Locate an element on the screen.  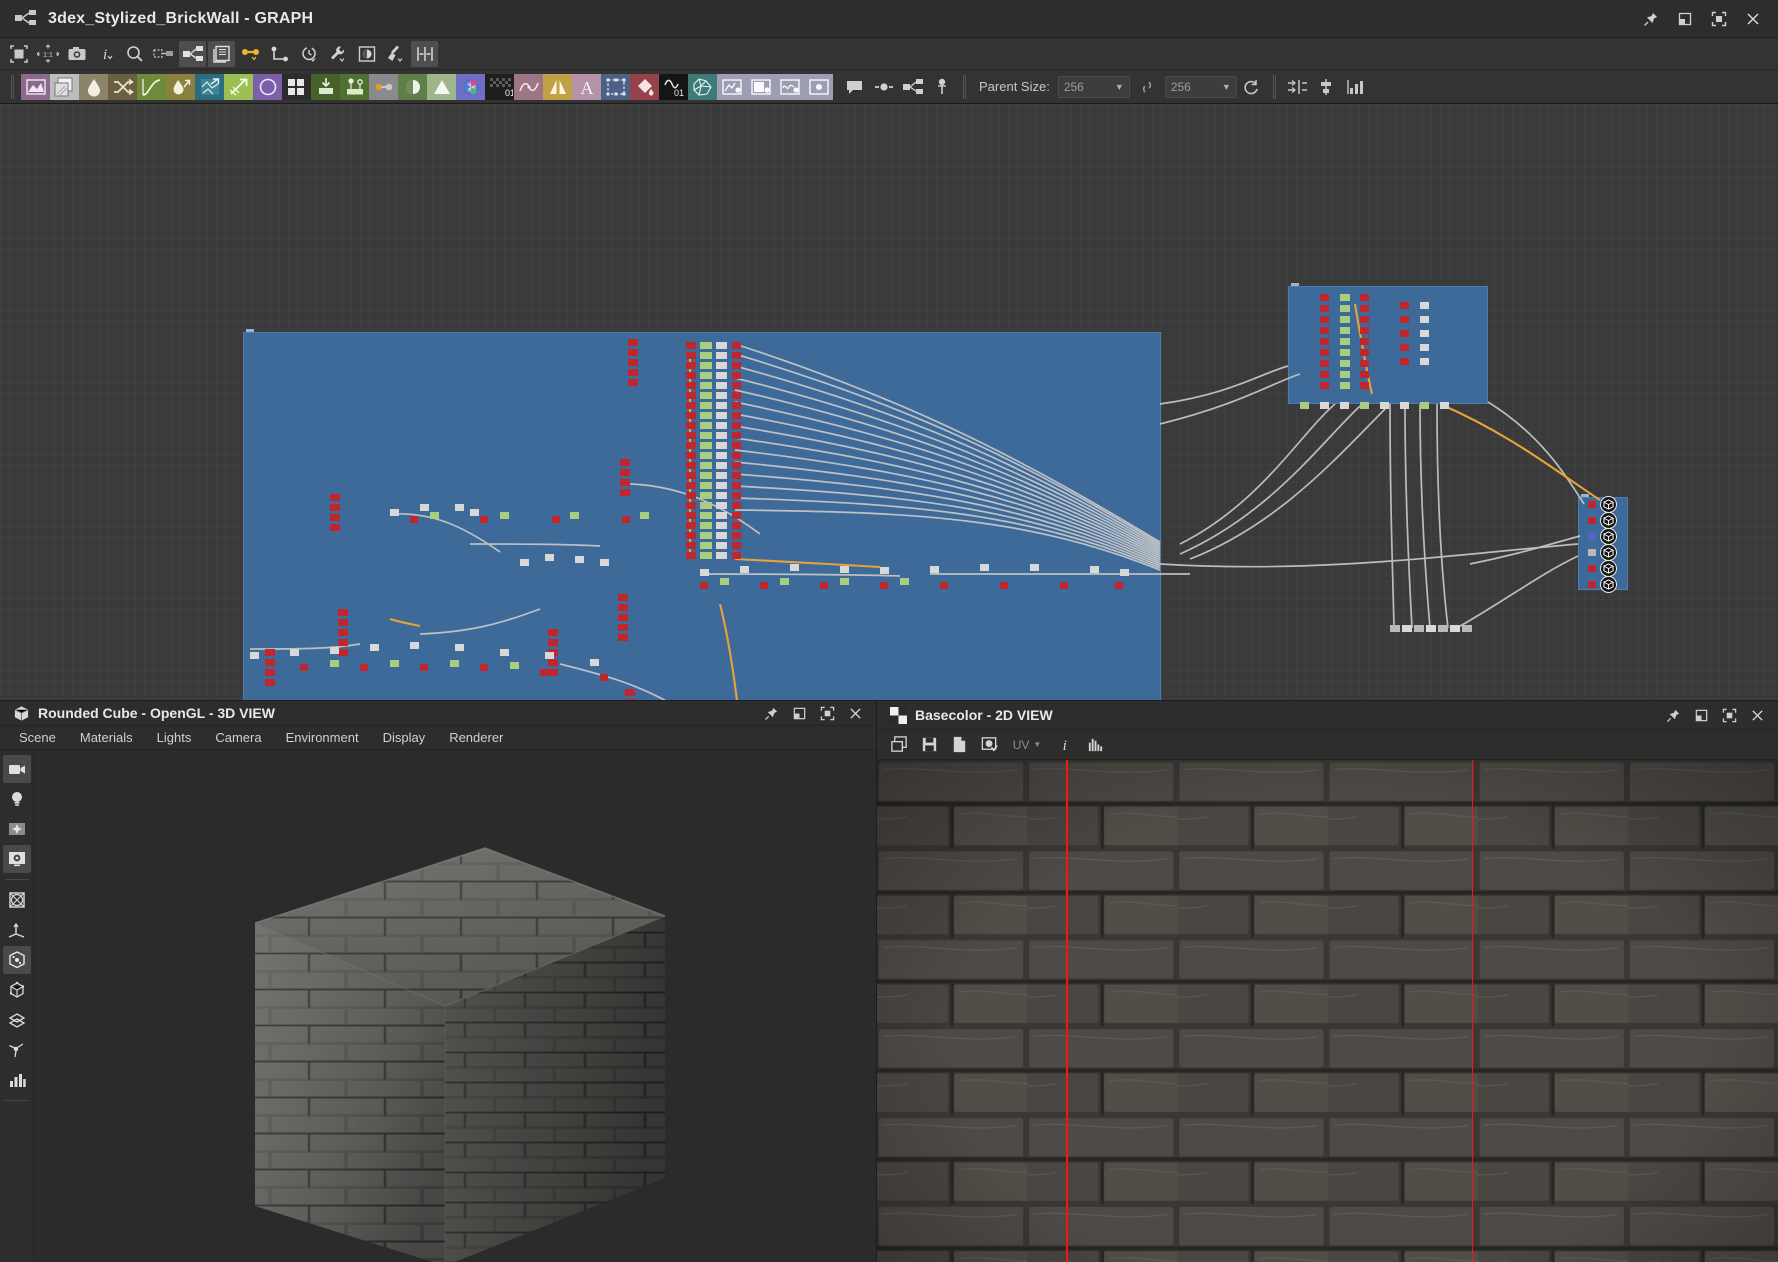
fit-ratio-button: 1:1 is located at coordinates (47, 54).